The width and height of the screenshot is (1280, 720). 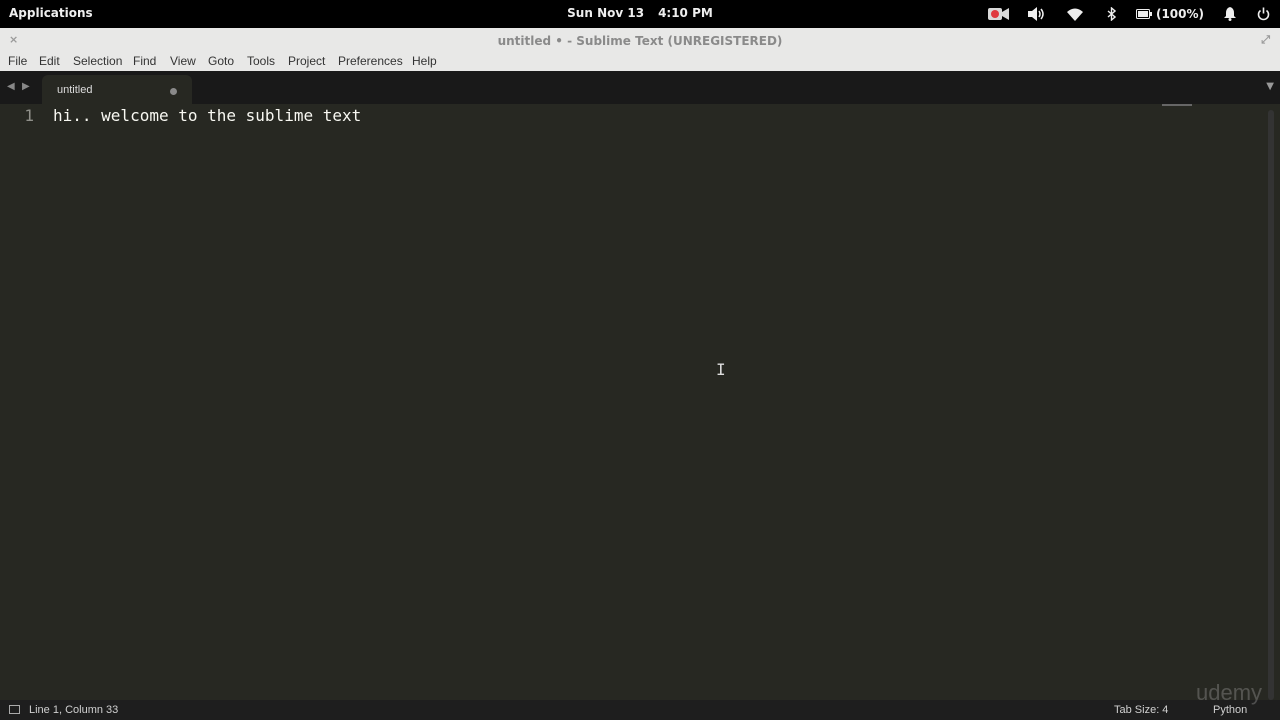 What do you see at coordinates (1230, 14) in the screenshot?
I see `bell-icon` at bounding box center [1230, 14].